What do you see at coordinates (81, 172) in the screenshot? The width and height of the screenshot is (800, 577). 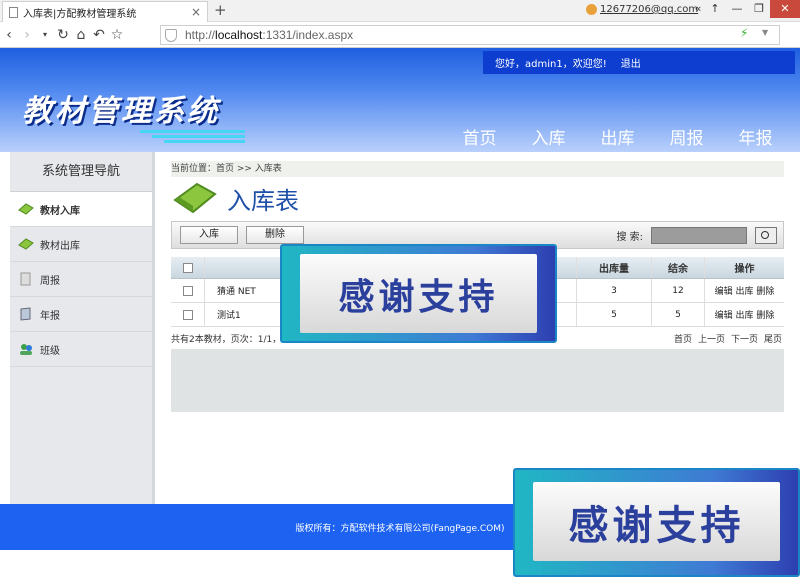 I see `sidebar-title: 系统管理导航` at bounding box center [81, 172].